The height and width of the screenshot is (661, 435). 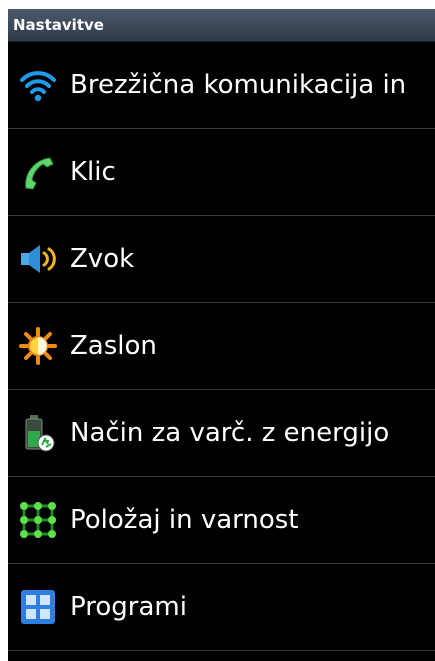 What do you see at coordinates (113, 346) in the screenshot?
I see `settings-item-label: Zaslon` at bounding box center [113, 346].